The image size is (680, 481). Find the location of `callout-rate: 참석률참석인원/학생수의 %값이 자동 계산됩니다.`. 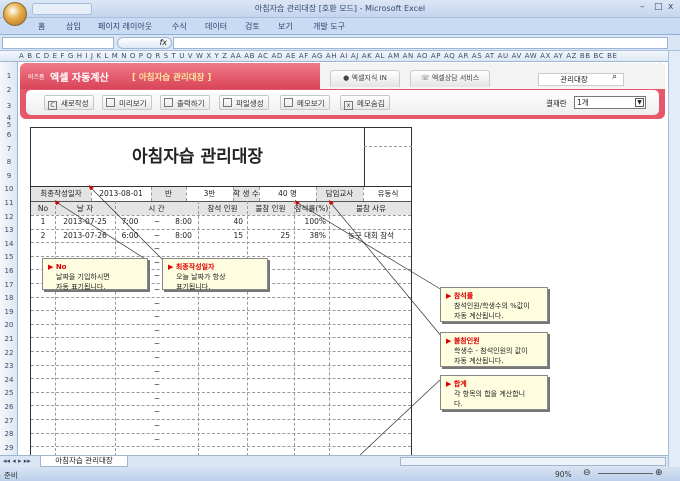

callout-rate: 참석률참석인원/학생수의 %값이 자동 계산됩니다. is located at coordinates (494, 304).